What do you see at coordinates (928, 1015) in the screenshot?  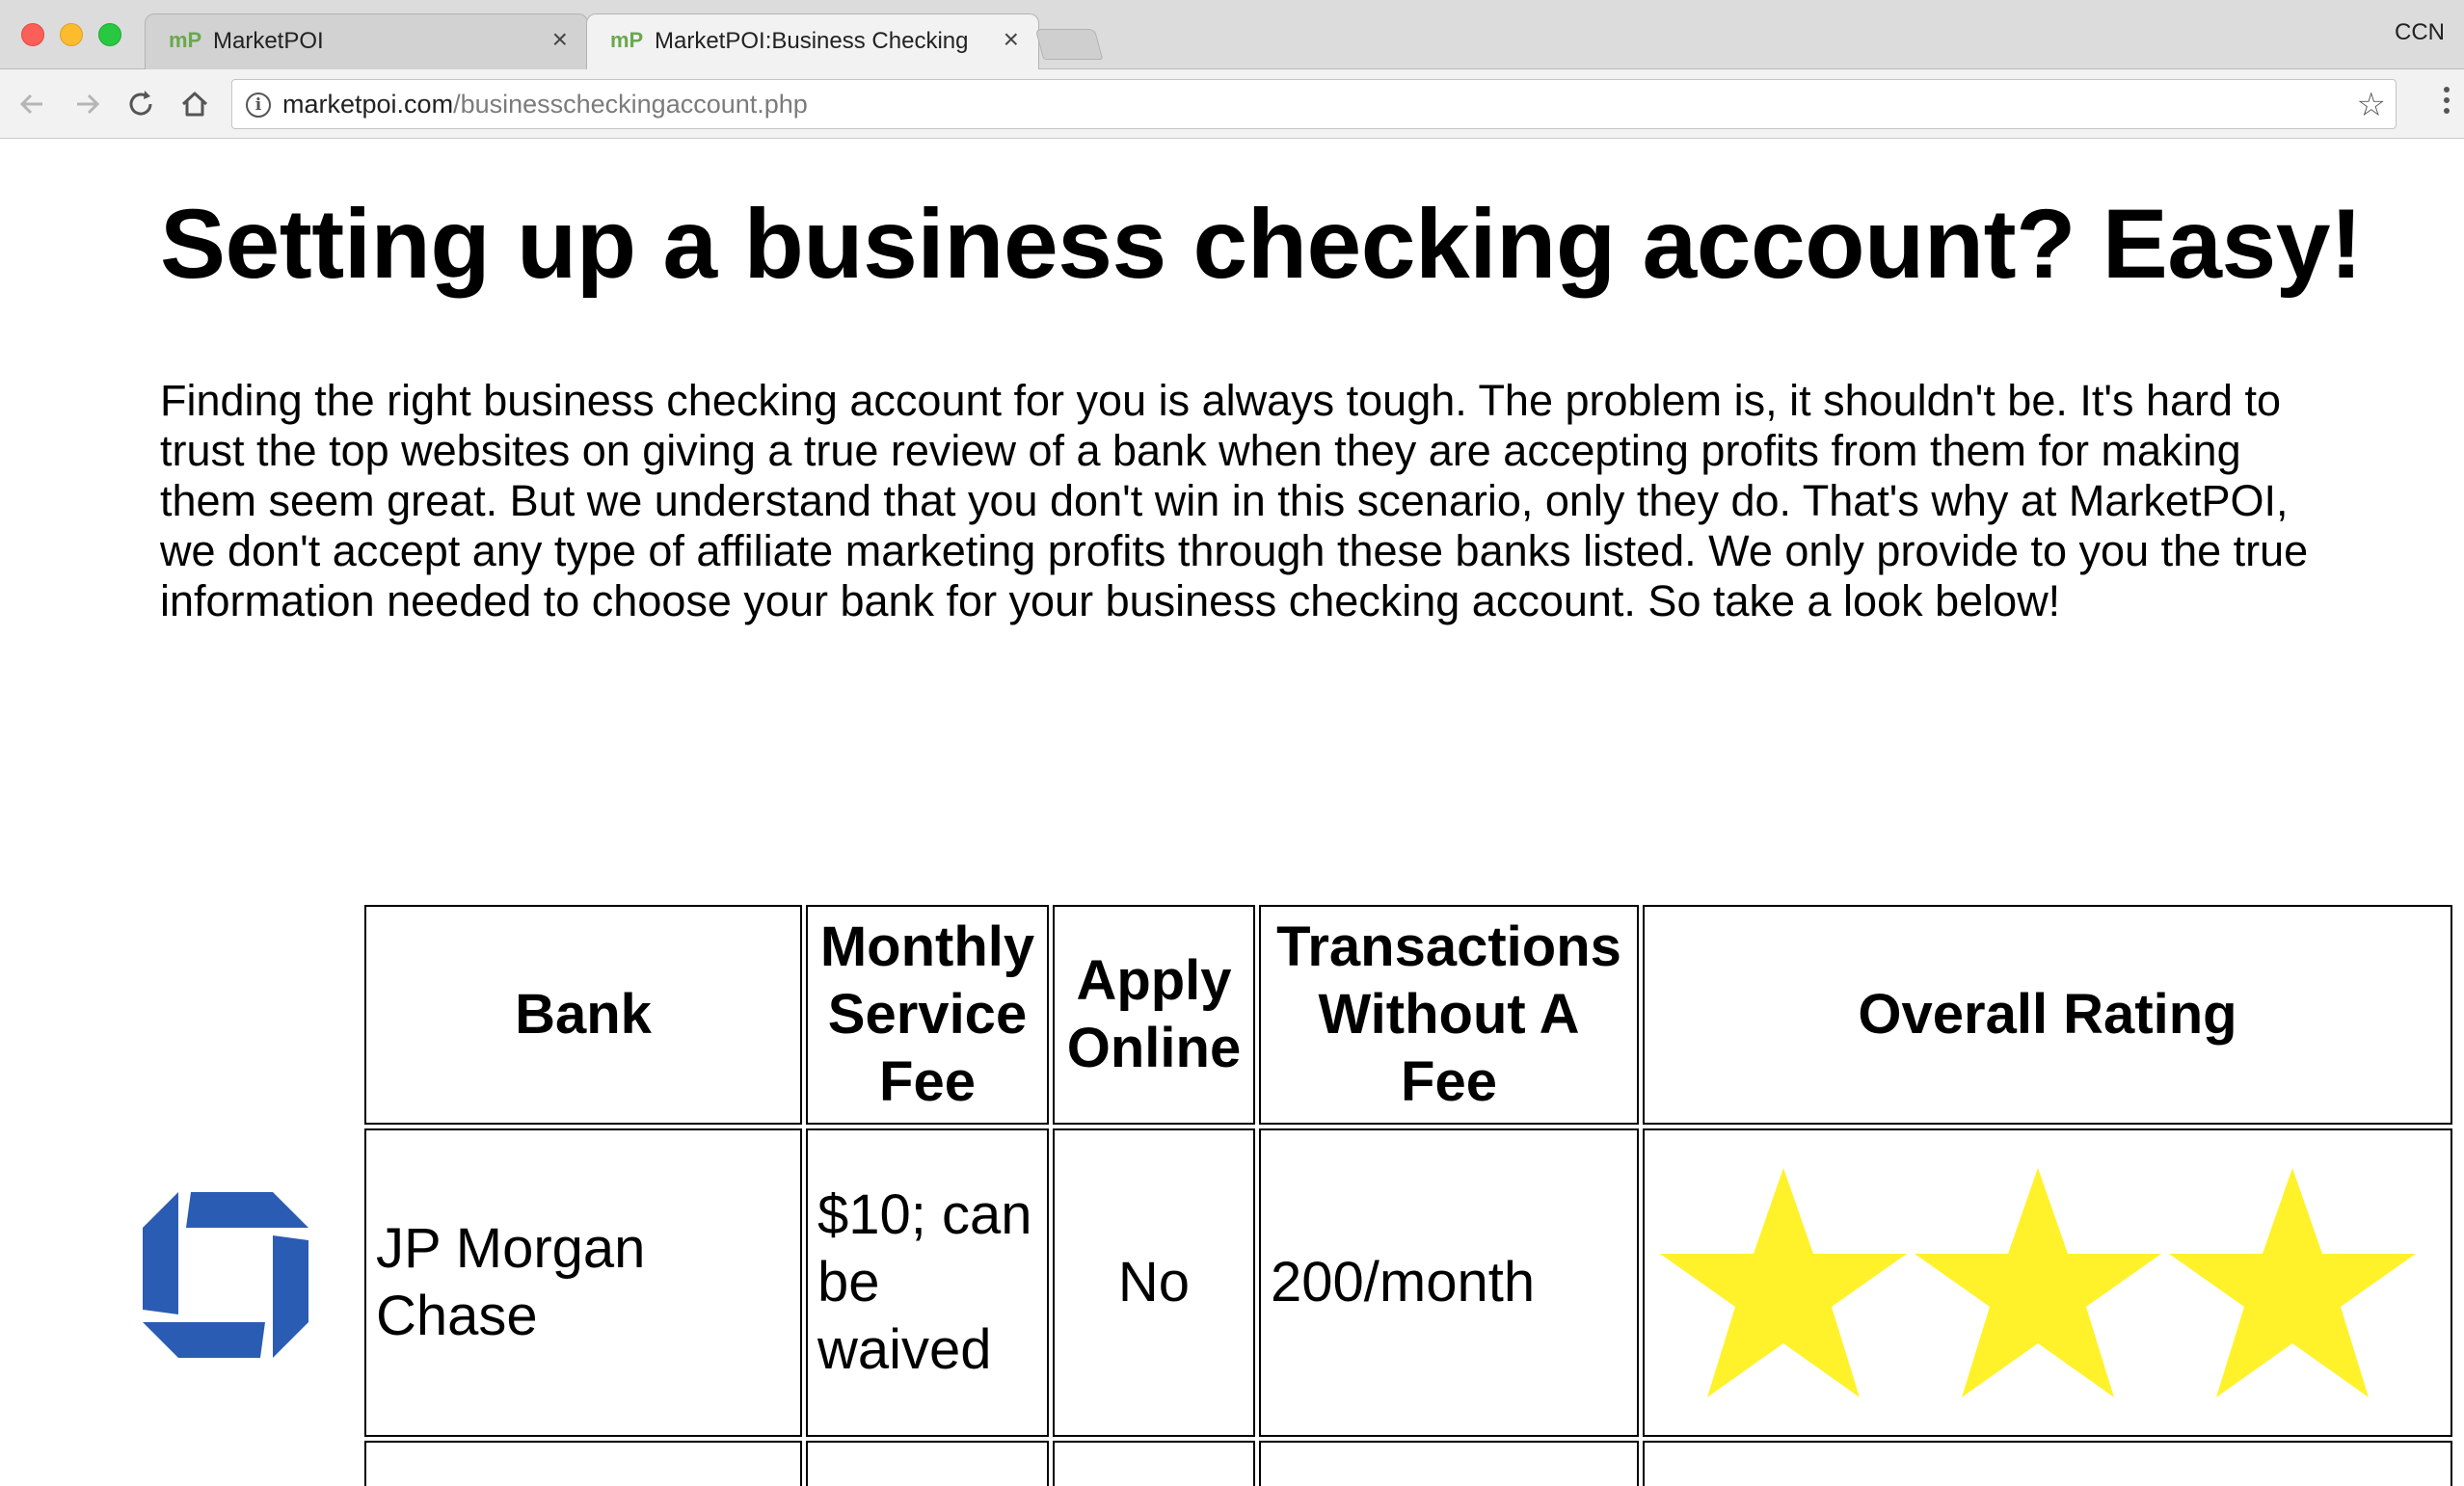 I see `monthly-fee-column-header: Monthly Service Fee` at bounding box center [928, 1015].